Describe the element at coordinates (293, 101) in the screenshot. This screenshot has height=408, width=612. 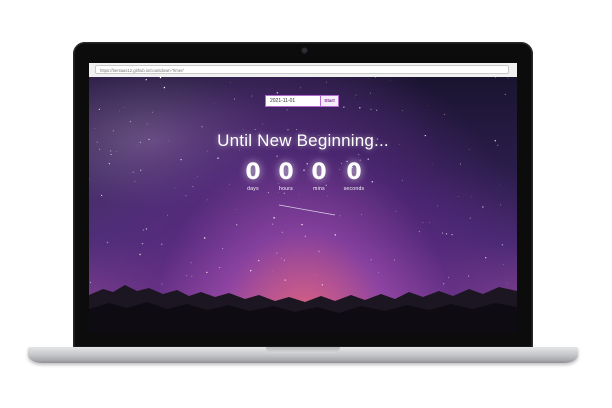
I see `date-input: 2021-11-01` at that location.